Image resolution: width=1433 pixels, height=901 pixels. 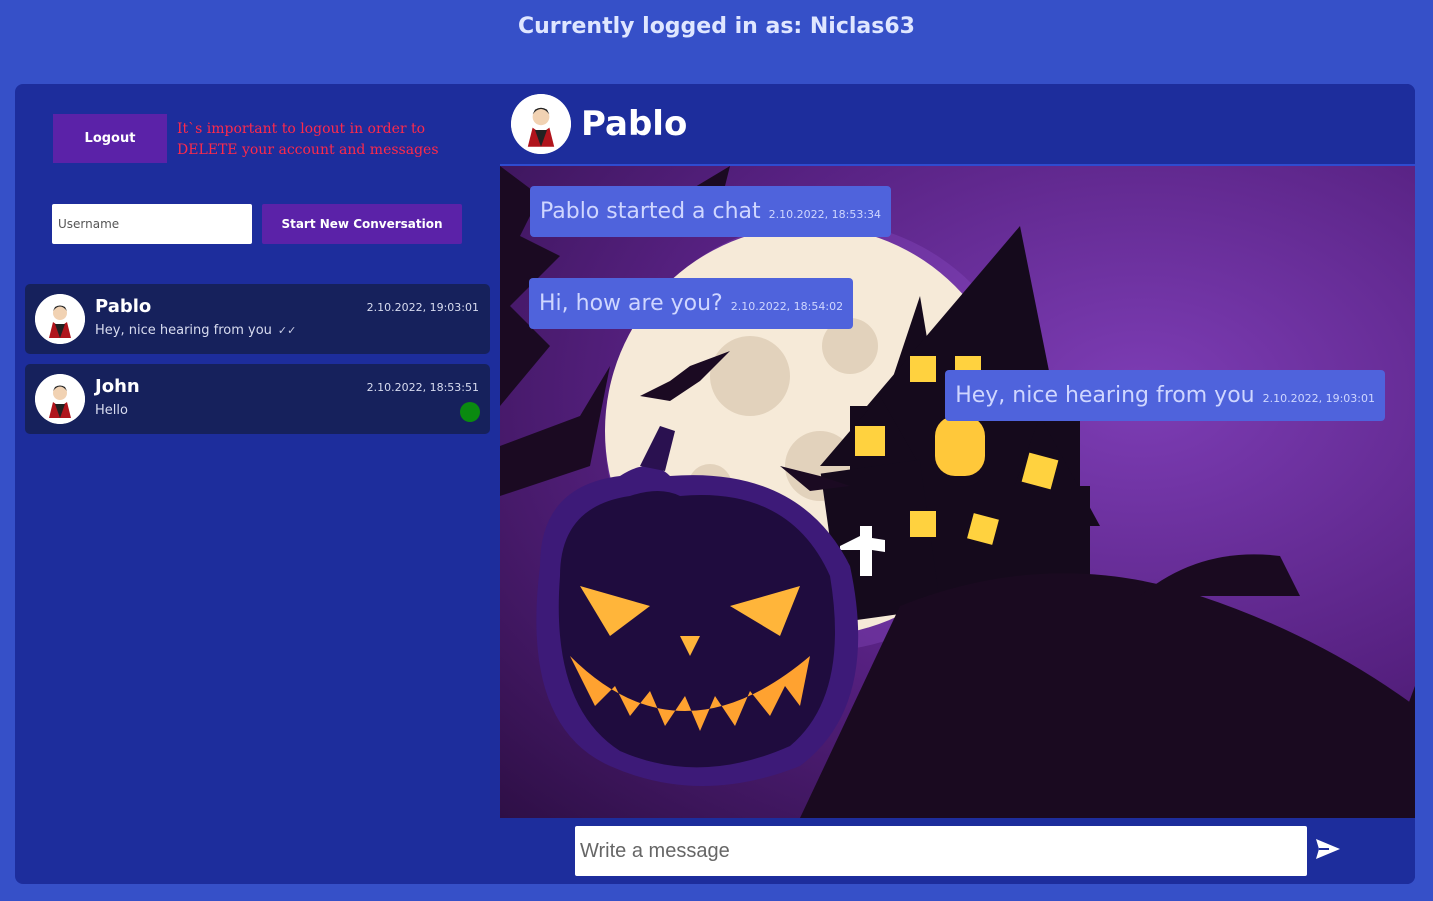 I want to click on message-text: Hey, nice hearing from you, so click(x=1105, y=395).